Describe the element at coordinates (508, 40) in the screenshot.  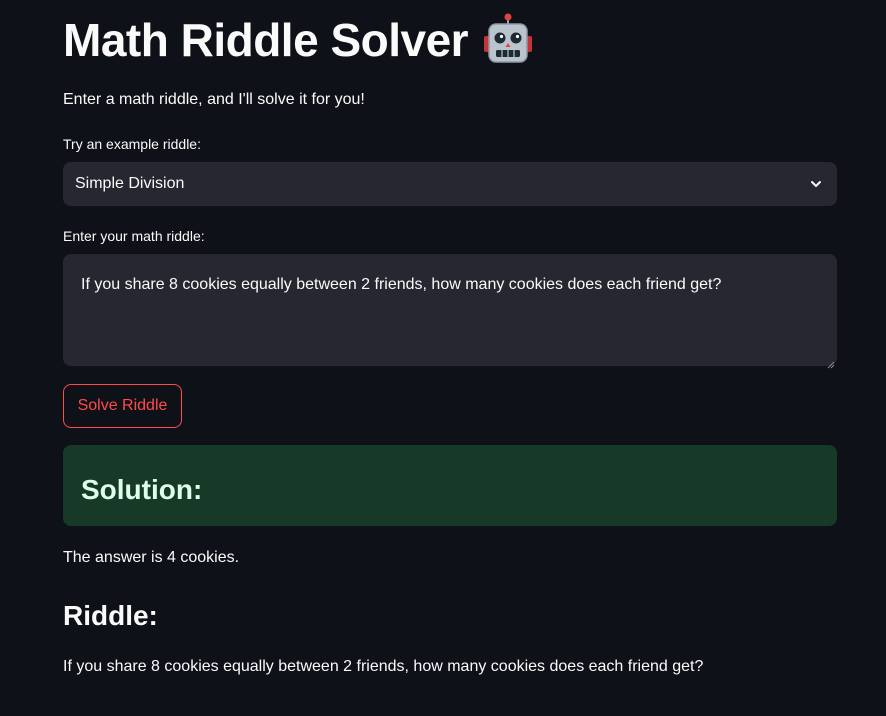
I see `robot-face-icon` at that location.